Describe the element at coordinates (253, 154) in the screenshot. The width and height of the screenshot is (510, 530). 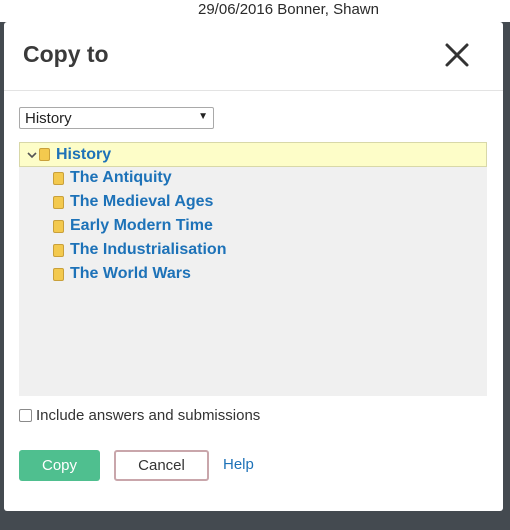
I see `tree-item-history: History` at that location.